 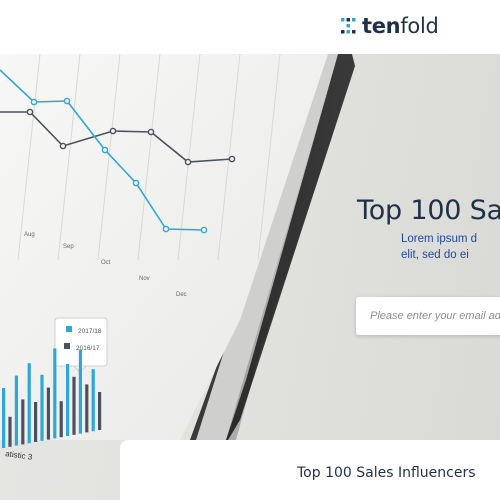 I want to click on month-label: Dec, so click(x=181, y=295).